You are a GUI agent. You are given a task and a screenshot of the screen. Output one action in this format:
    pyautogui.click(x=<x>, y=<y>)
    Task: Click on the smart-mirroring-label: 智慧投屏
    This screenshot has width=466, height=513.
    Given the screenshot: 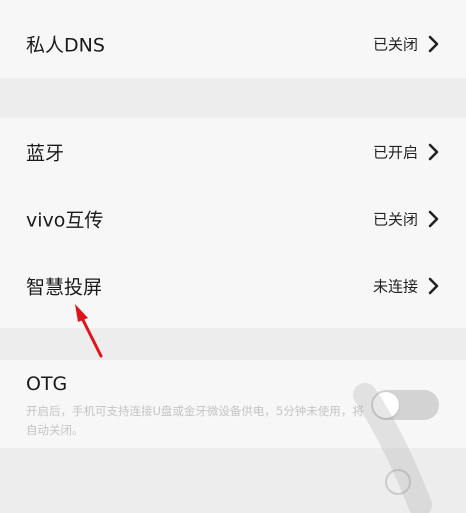 What is the action you would take?
    pyautogui.click(x=64, y=287)
    